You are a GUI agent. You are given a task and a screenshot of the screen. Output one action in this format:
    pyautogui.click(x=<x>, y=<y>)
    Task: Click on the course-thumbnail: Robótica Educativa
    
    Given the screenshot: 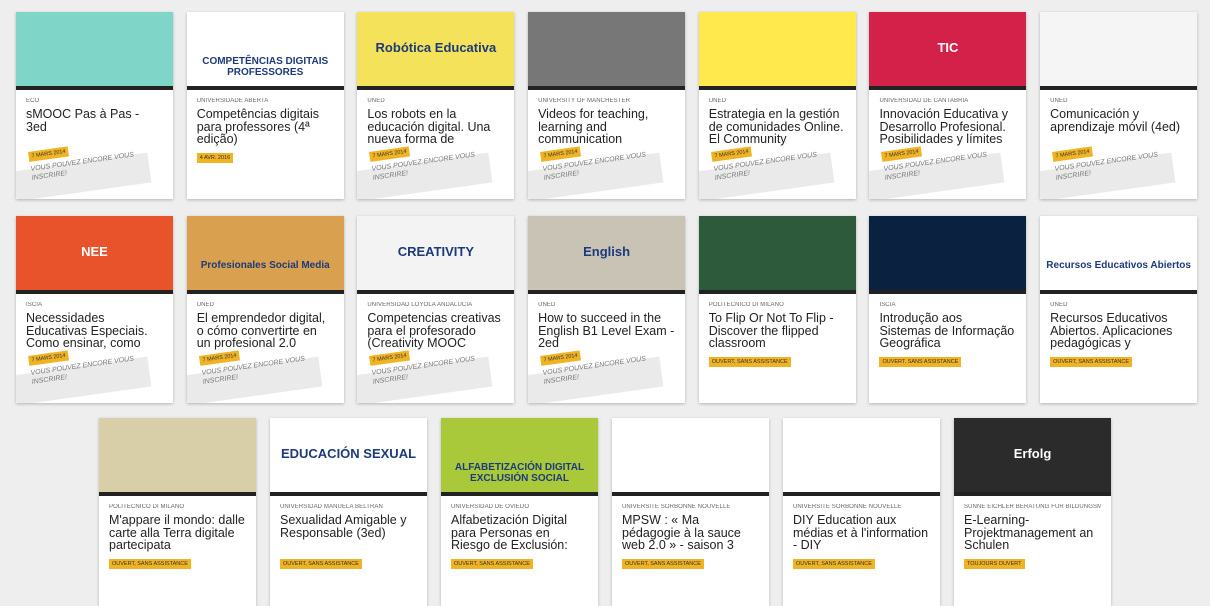 What is the action you would take?
    pyautogui.click(x=436, y=51)
    